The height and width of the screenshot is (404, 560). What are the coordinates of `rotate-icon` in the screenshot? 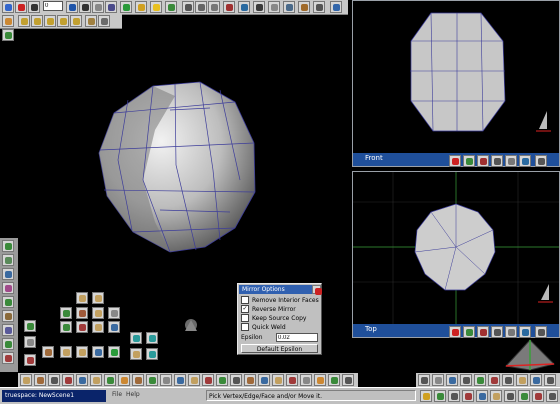 It's located at (201, 7).